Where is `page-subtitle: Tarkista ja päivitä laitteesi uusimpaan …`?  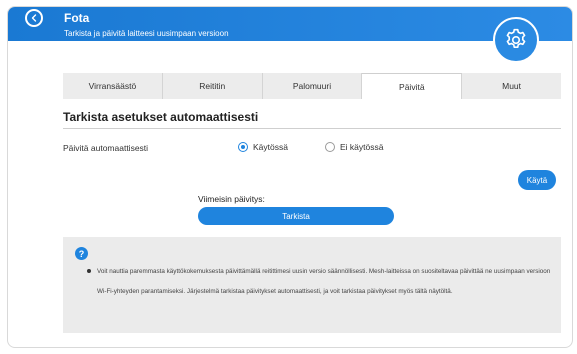
page-subtitle: Tarkista ja päivitä laitteesi uusimpaan … is located at coordinates (146, 33).